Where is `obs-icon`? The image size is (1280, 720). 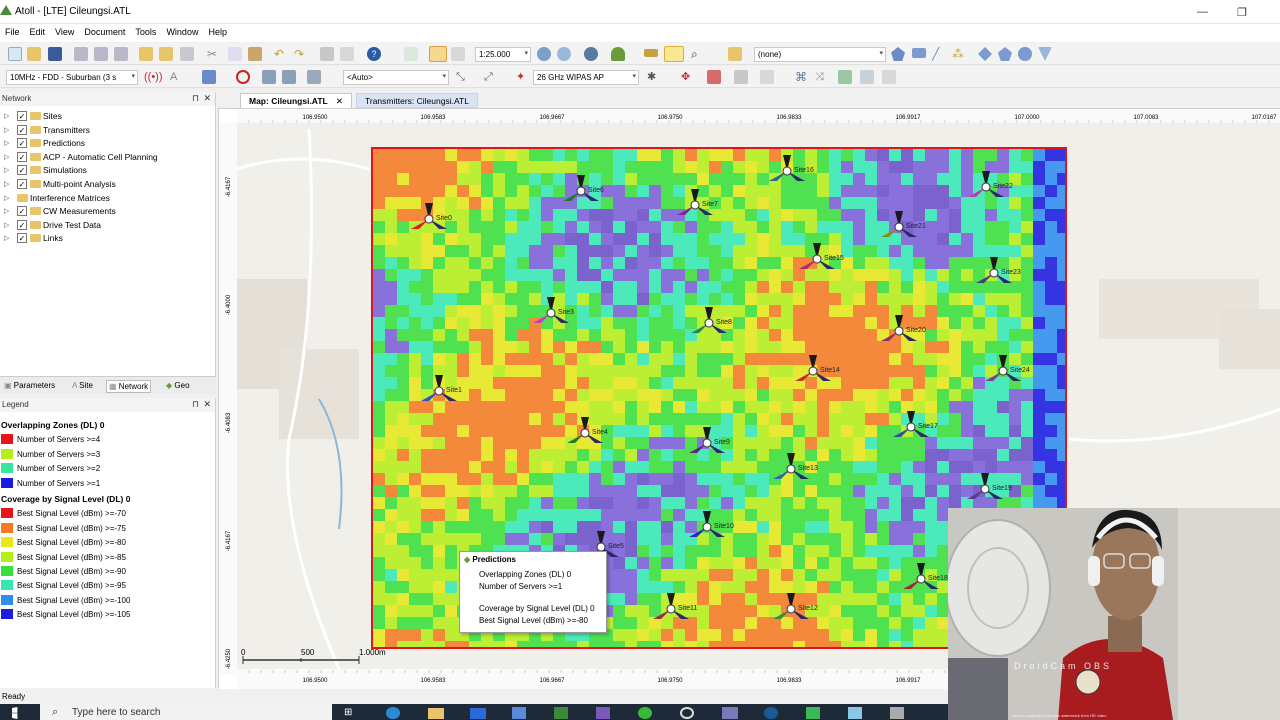 obs-icon is located at coordinates (687, 713).